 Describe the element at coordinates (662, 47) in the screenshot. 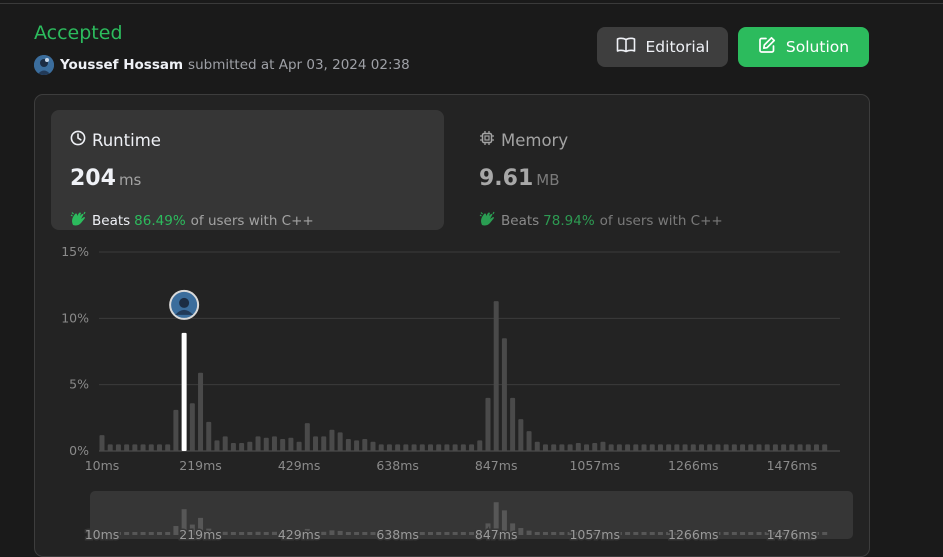

I see `editorial-button: Editorial` at that location.